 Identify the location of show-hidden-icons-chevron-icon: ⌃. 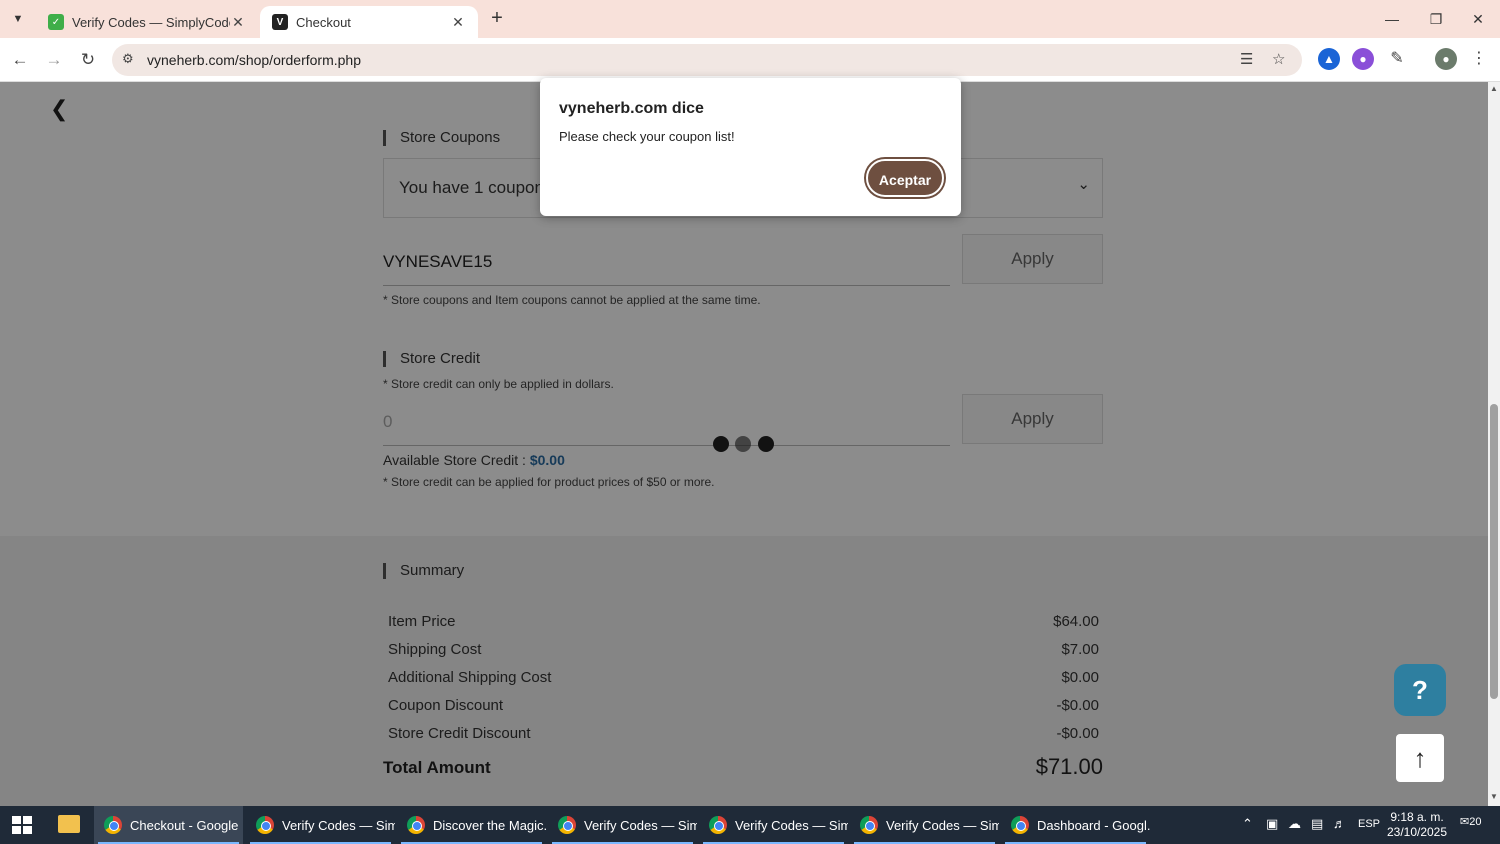
(1247, 824).